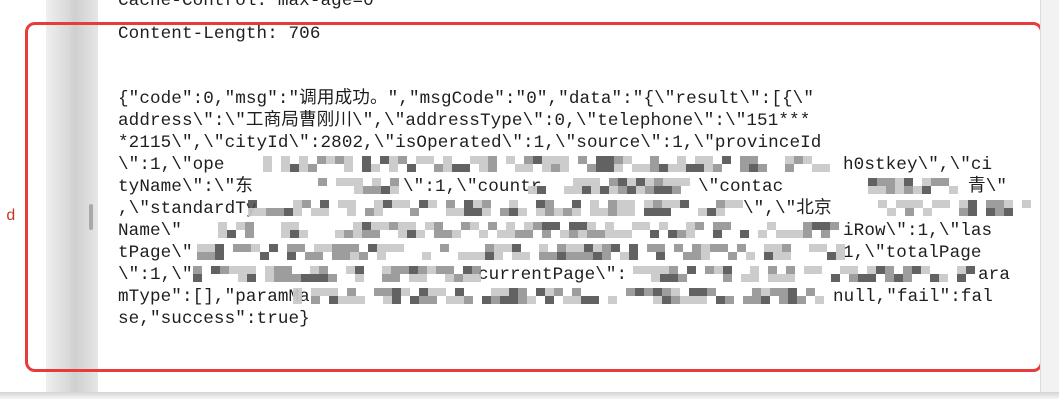 This screenshot has width=1059, height=399. What do you see at coordinates (11, 216) in the screenshot?
I see `margin-marker: d` at bounding box center [11, 216].